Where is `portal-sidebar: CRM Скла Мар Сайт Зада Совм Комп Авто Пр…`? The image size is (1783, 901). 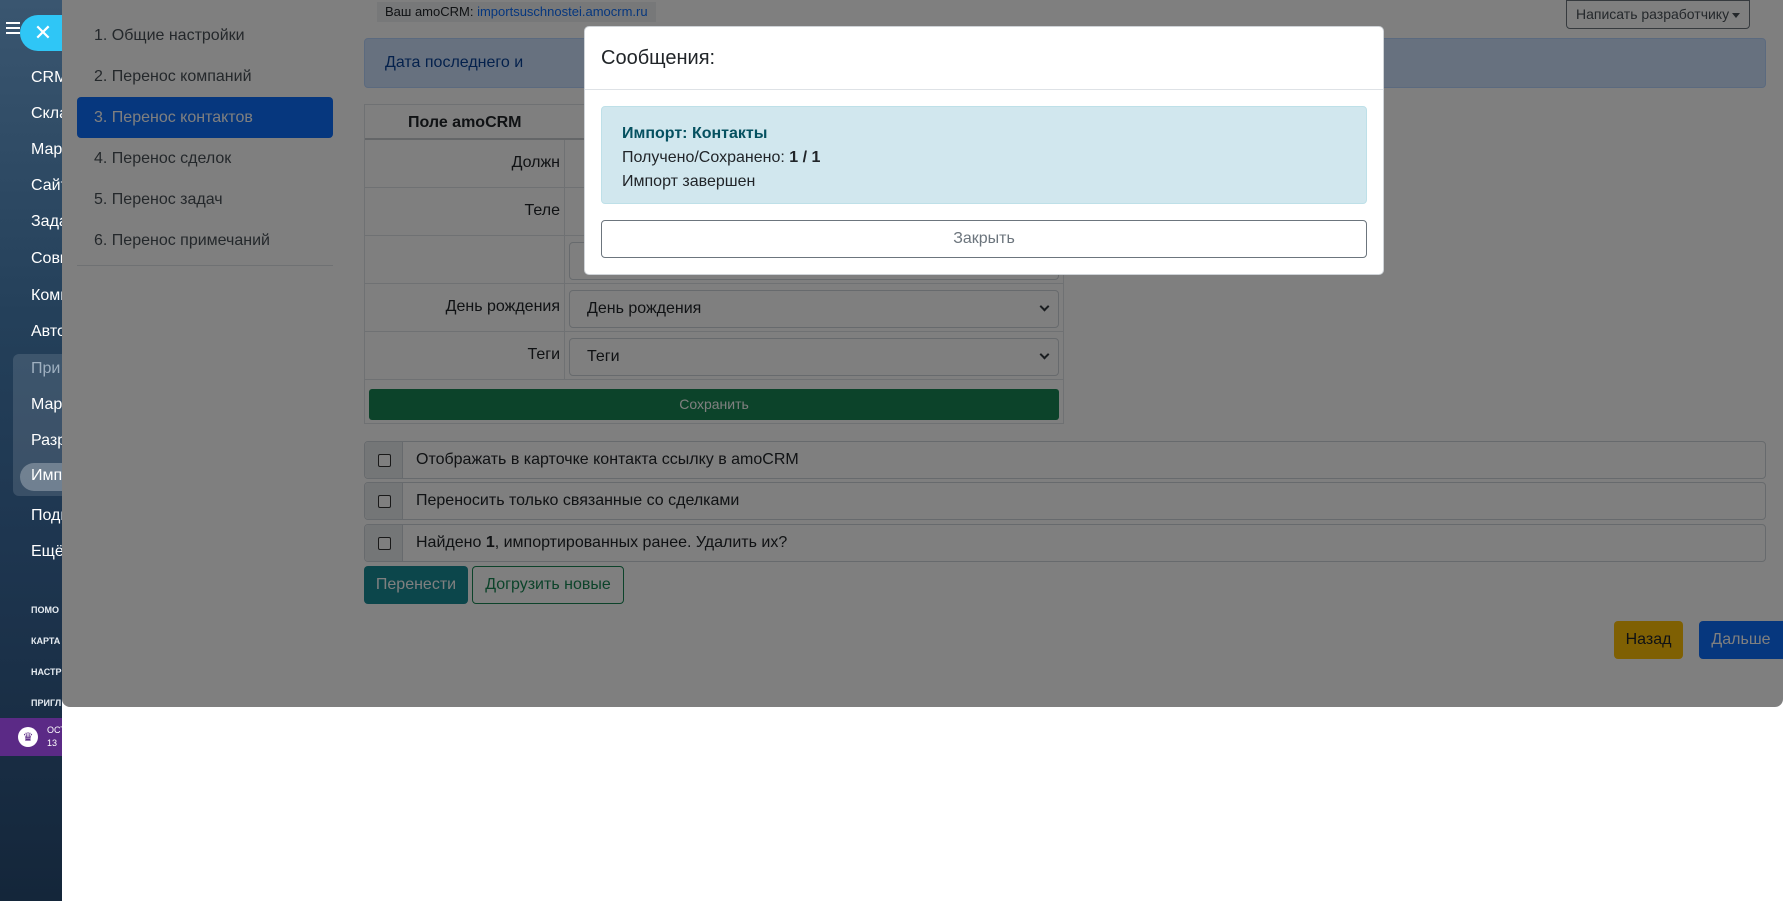 portal-sidebar: CRM Скла Мар Сайт Зада Совм Комп Авто Пр… is located at coordinates (31, 450).